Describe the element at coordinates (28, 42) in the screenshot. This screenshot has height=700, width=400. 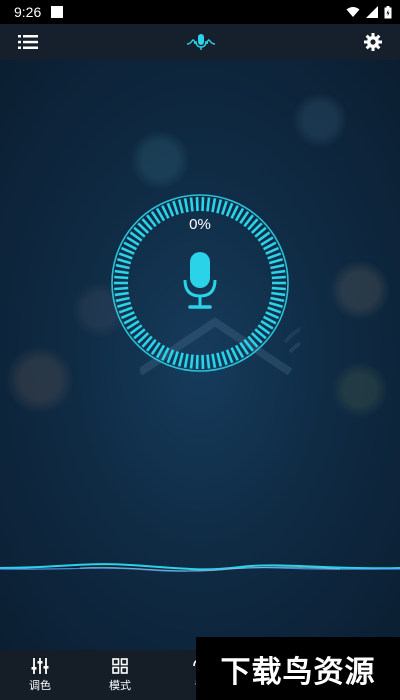
I see `menu-list-icon` at that location.